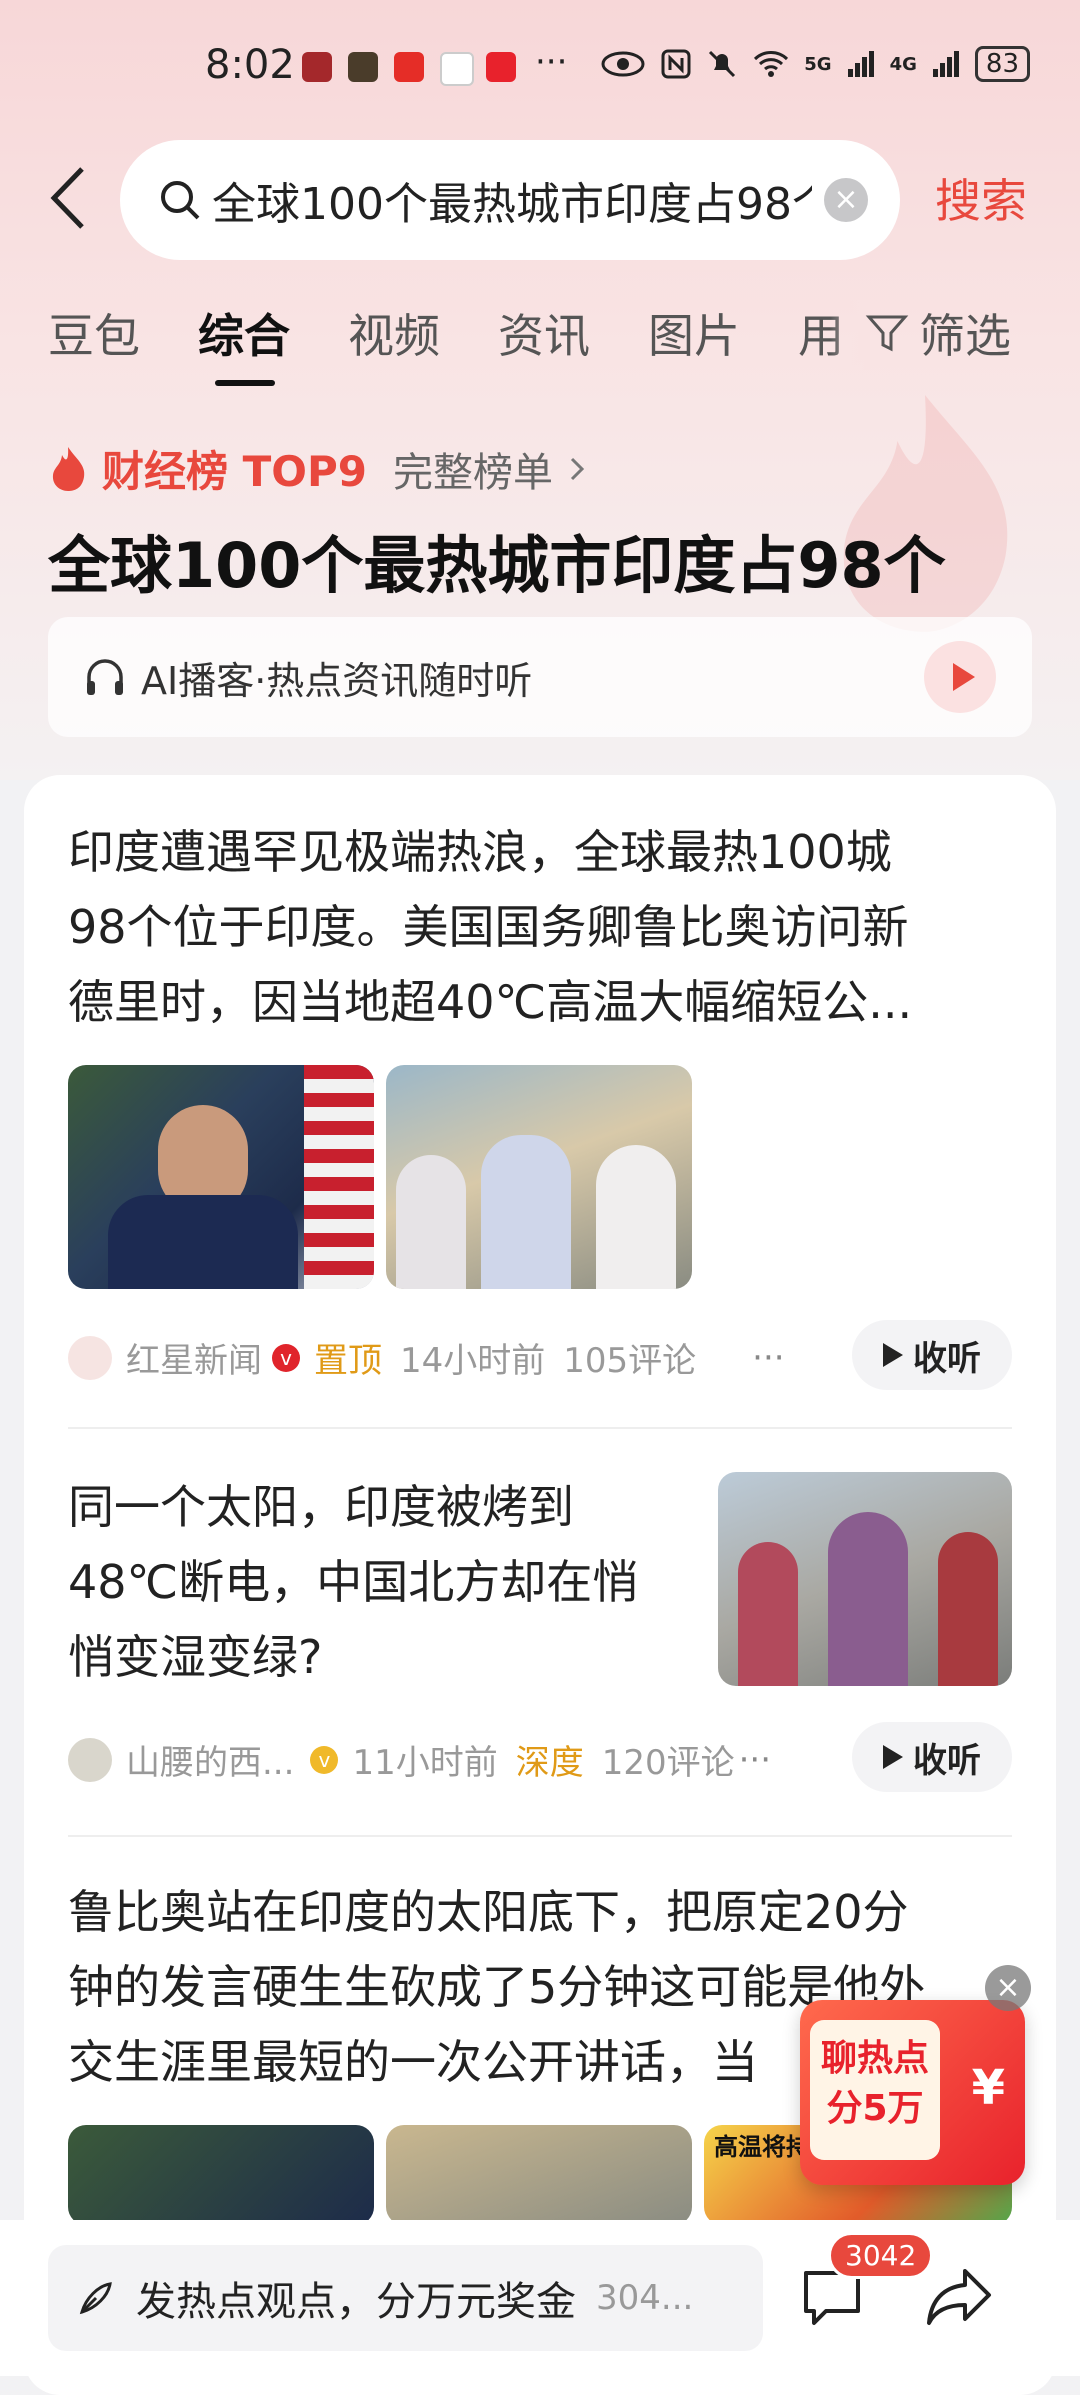 Image resolution: width=1080 pixels, height=2395 pixels. What do you see at coordinates (194, 1357) in the screenshot?
I see `source-name: 红星新闻` at bounding box center [194, 1357].